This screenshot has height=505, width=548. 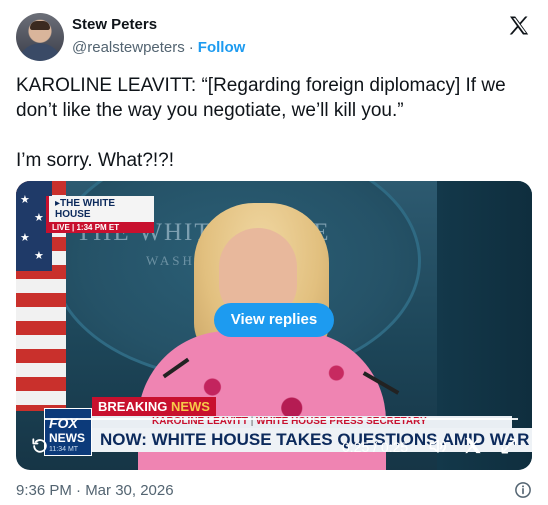 What do you see at coordinates (375, 447) in the screenshot?
I see `video-time: 0:25 / 0:25` at bounding box center [375, 447].